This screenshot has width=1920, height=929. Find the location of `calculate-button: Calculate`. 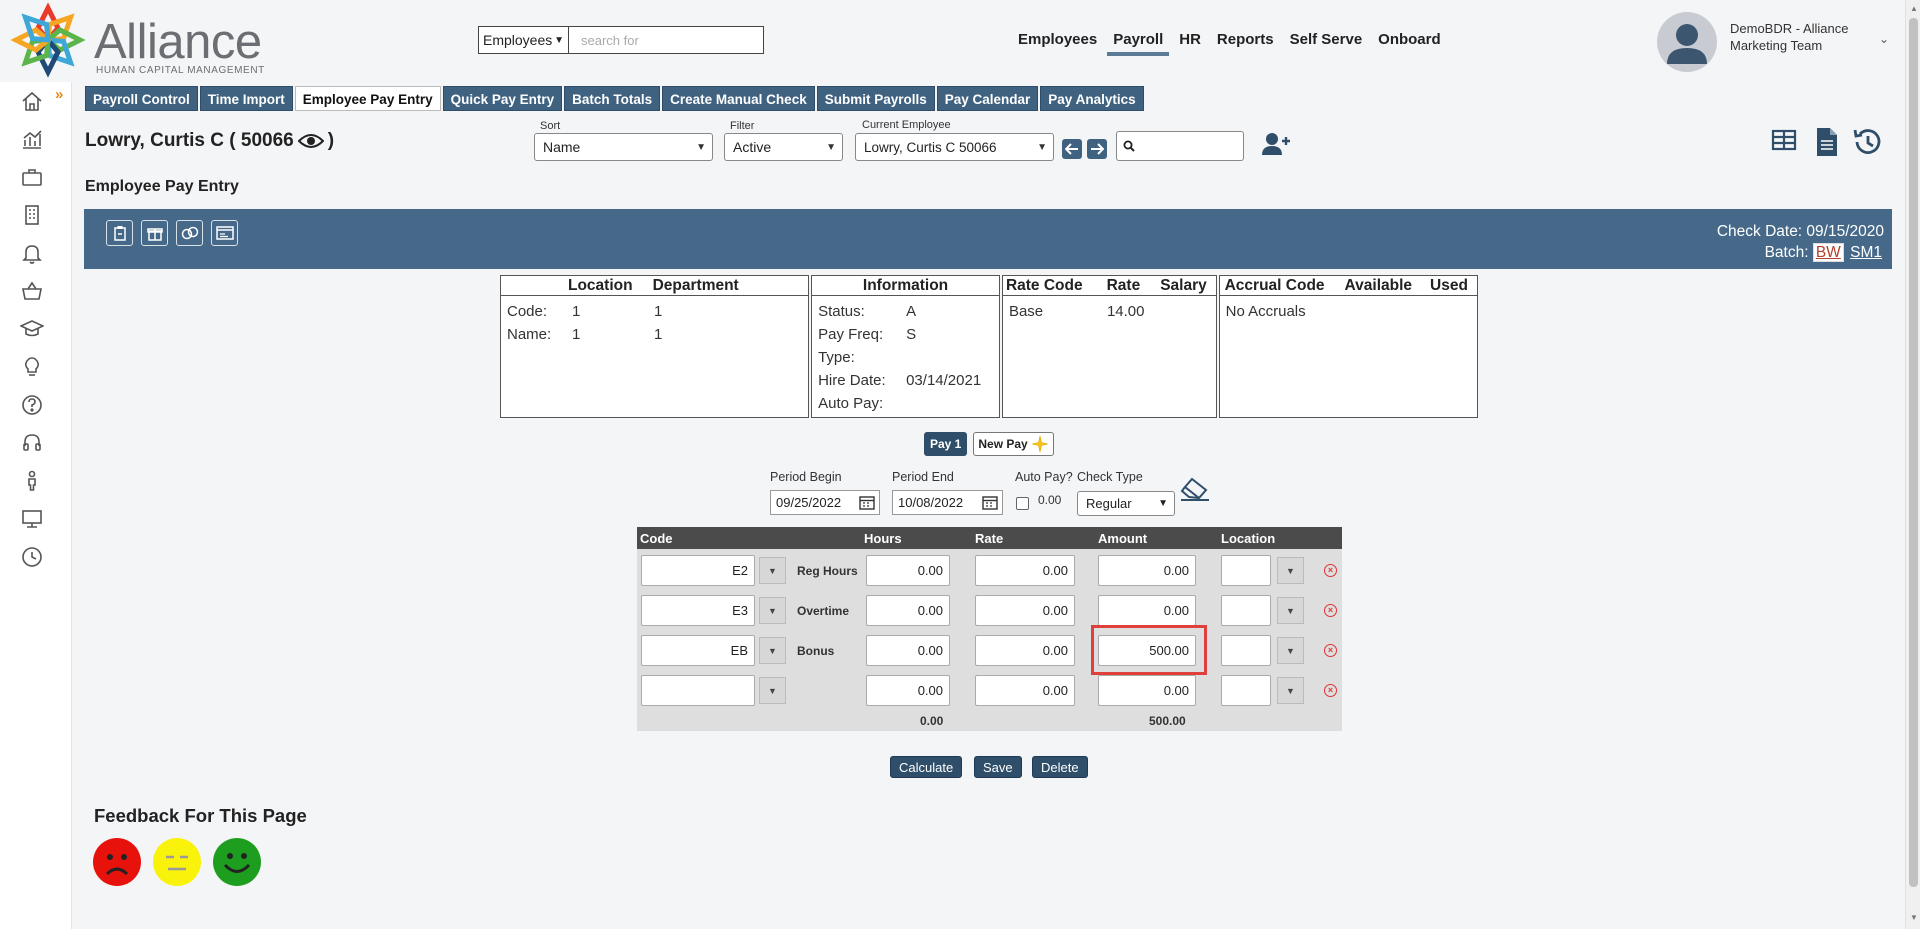

calculate-button: Calculate is located at coordinates (926, 767).